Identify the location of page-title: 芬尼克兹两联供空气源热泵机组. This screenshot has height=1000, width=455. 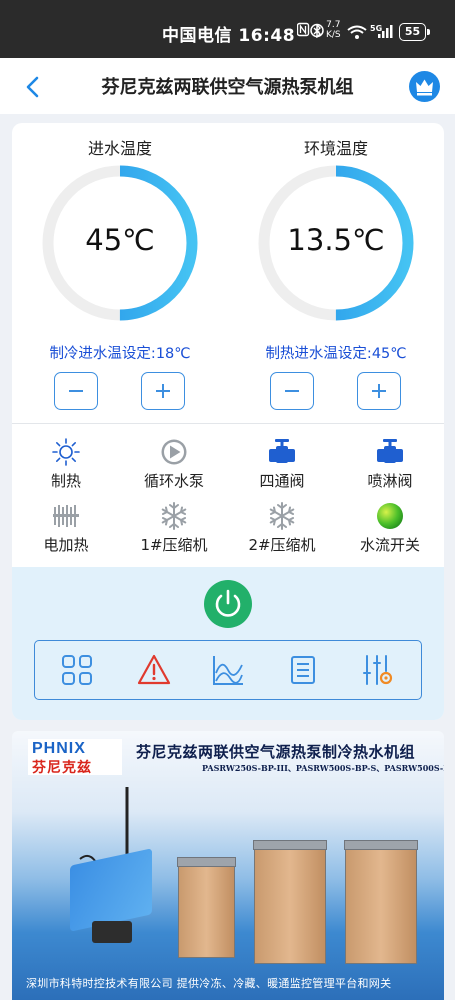
(227, 87).